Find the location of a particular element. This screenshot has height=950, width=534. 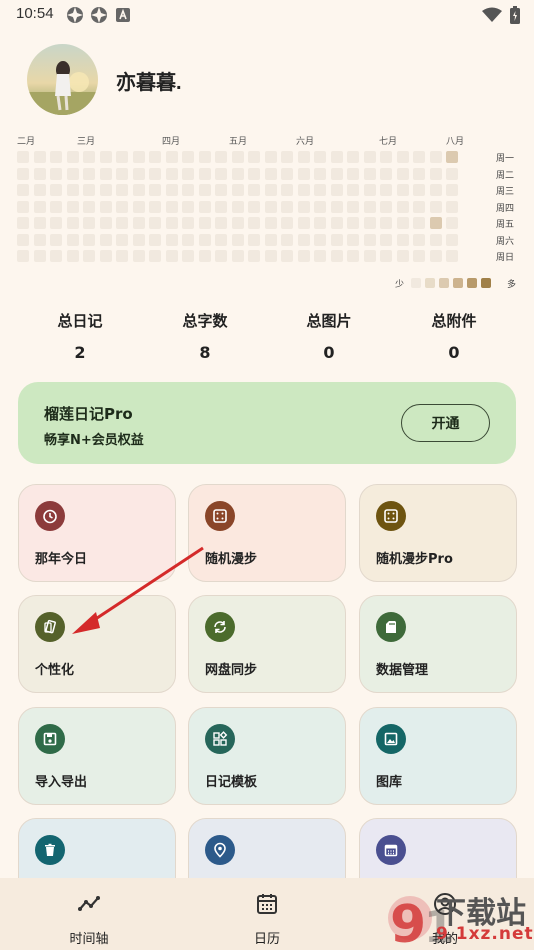

tile-random-walk: 随机漫步 is located at coordinates (267, 533).